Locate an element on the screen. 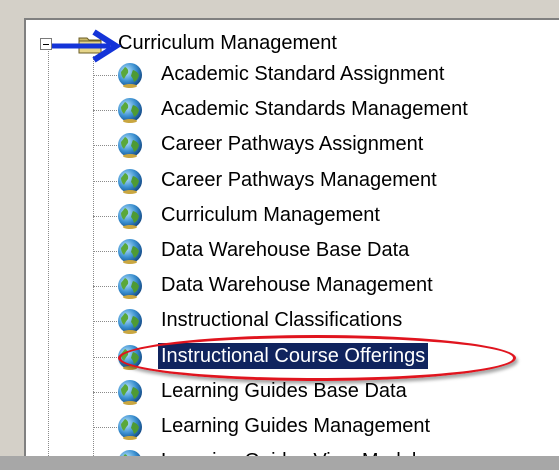 This screenshot has width=559, height=470. tree-item: Learning Guides Base Data is located at coordinates (325, 392).